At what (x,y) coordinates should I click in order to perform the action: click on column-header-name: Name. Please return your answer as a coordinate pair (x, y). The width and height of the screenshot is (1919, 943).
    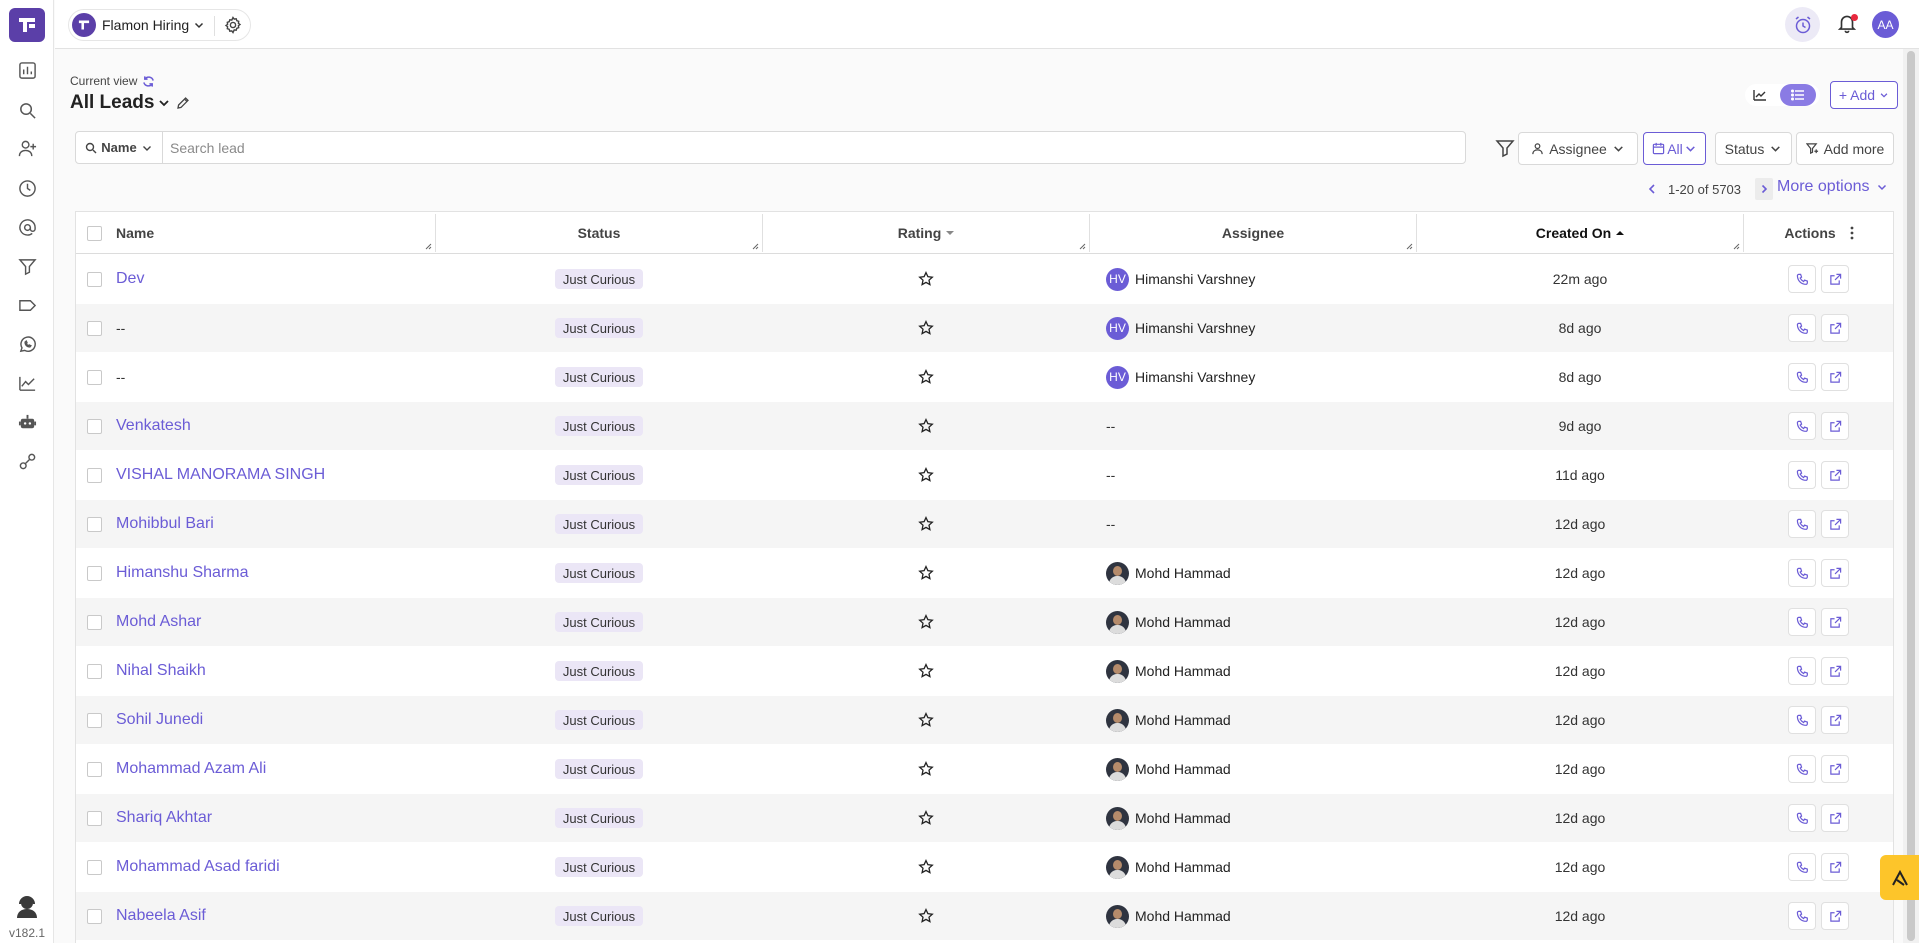
    Looking at the image, I should click on (135, 233).